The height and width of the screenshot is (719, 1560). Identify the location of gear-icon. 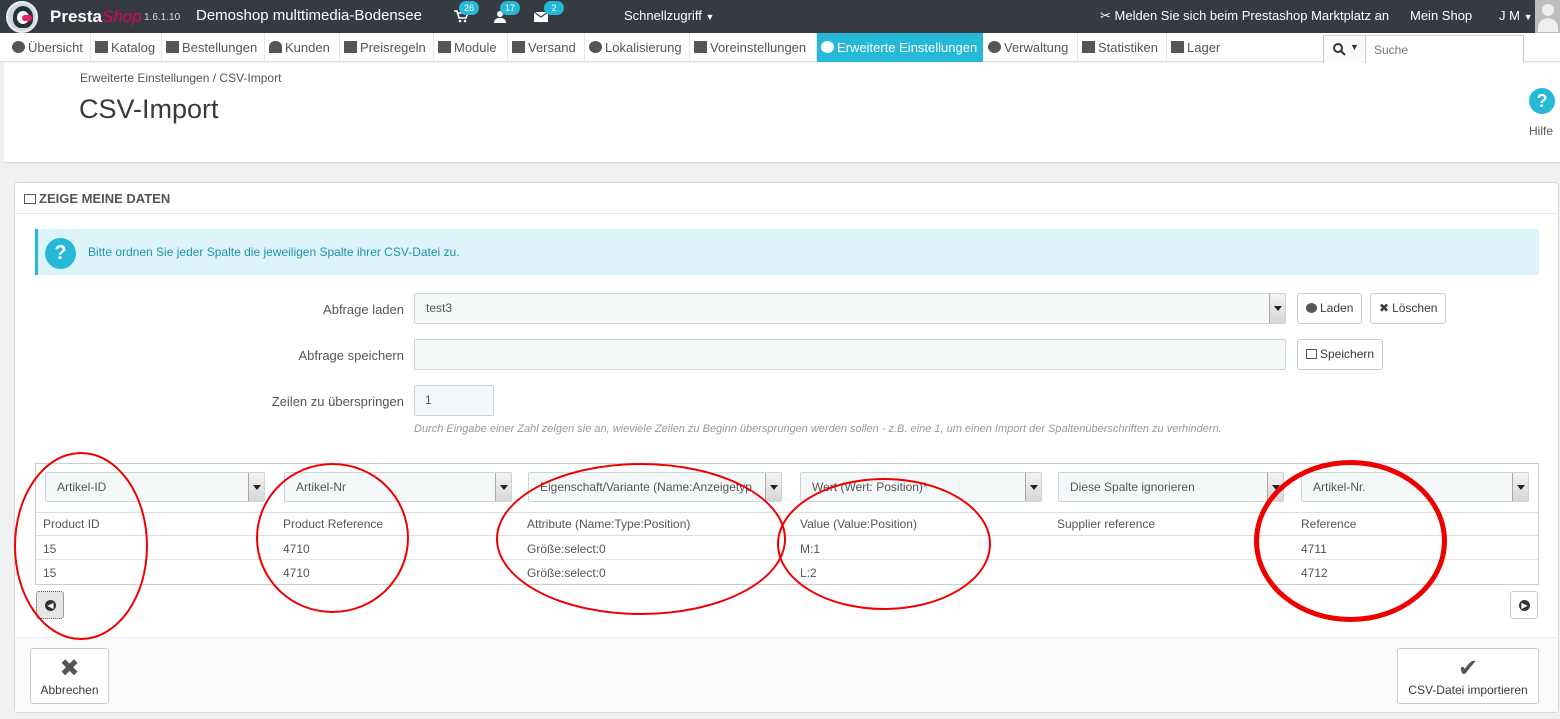
(994, 47).